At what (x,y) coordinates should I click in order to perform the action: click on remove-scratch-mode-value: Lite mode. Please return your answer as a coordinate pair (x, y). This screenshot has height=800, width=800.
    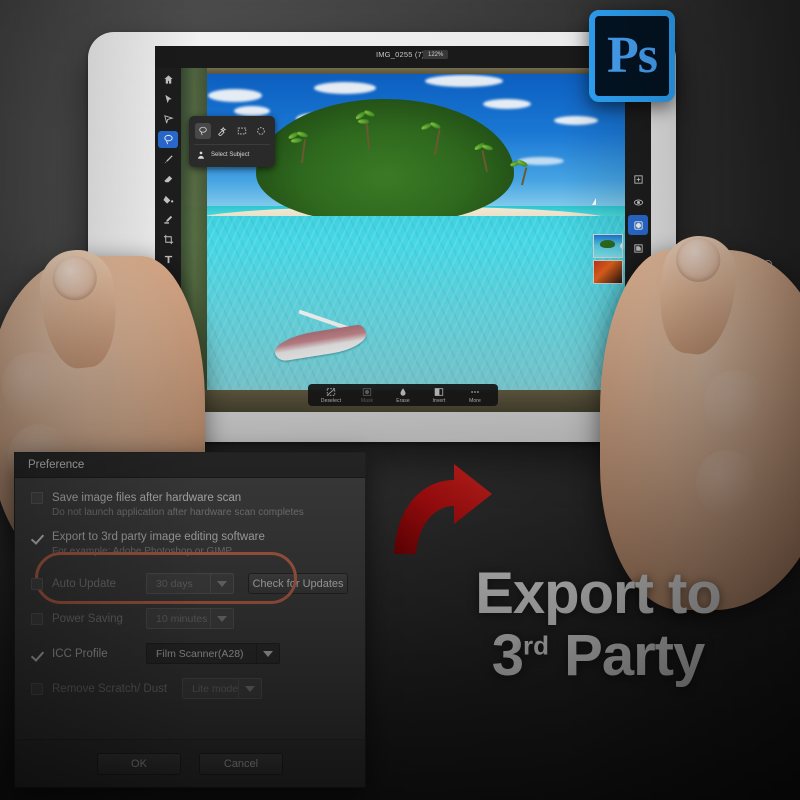
    Looking at the image, I should click on (215, 688).